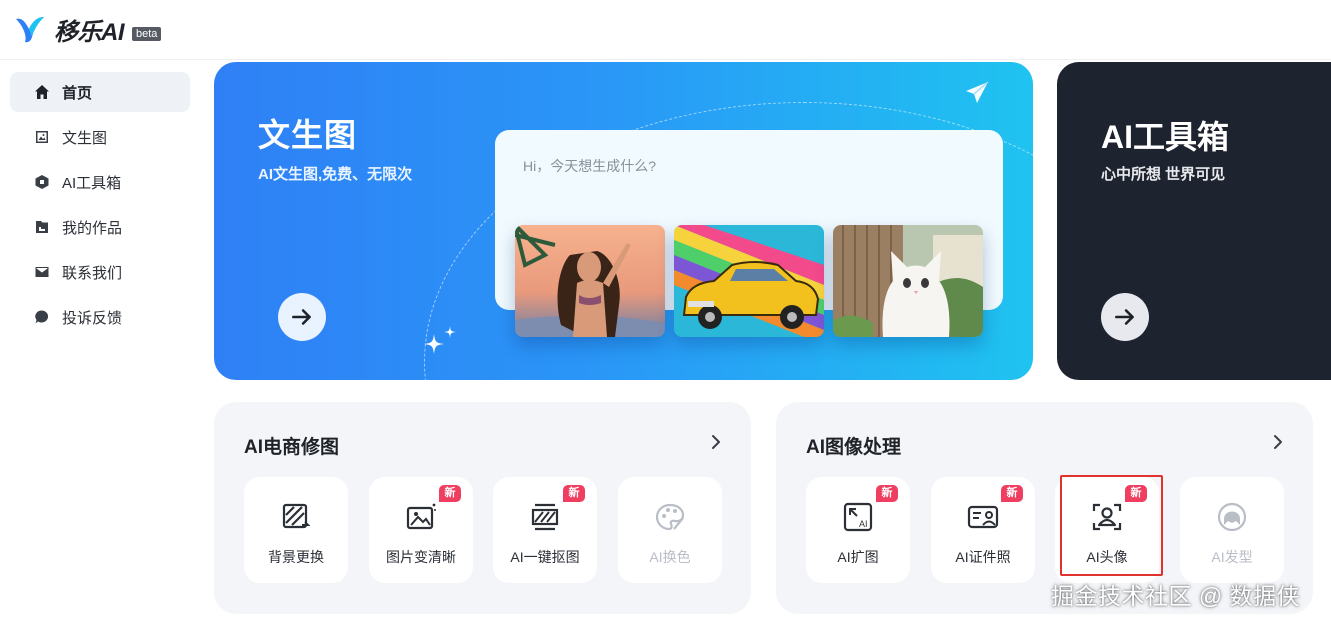  What do you see at coordinates (1107, 557) in the screenshot?
I see `tool-label: AI头像` at bounding box center [1107, 557].